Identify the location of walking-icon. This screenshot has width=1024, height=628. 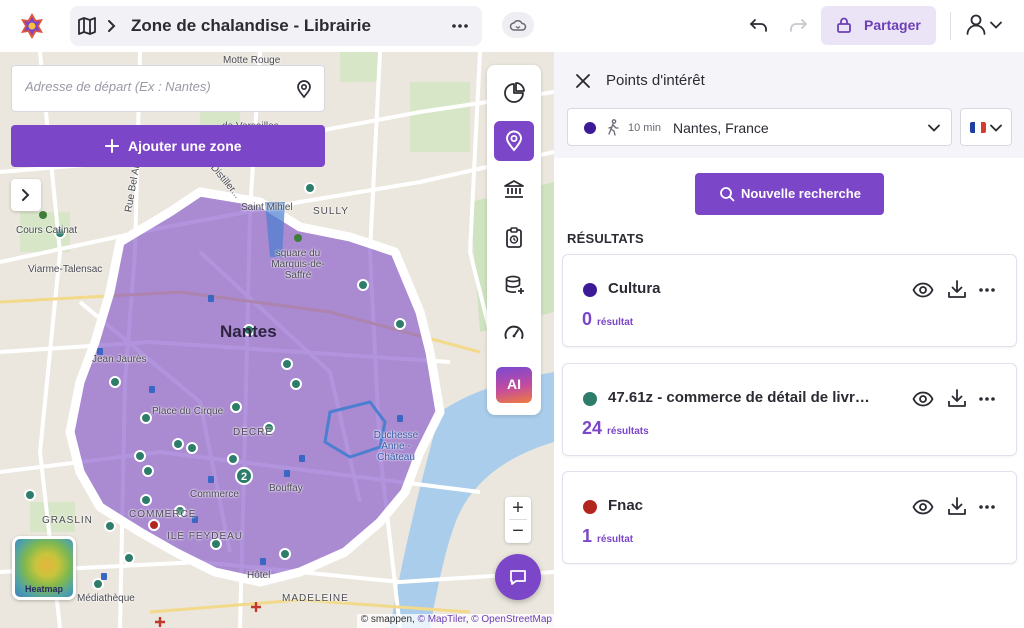
(613, 127).